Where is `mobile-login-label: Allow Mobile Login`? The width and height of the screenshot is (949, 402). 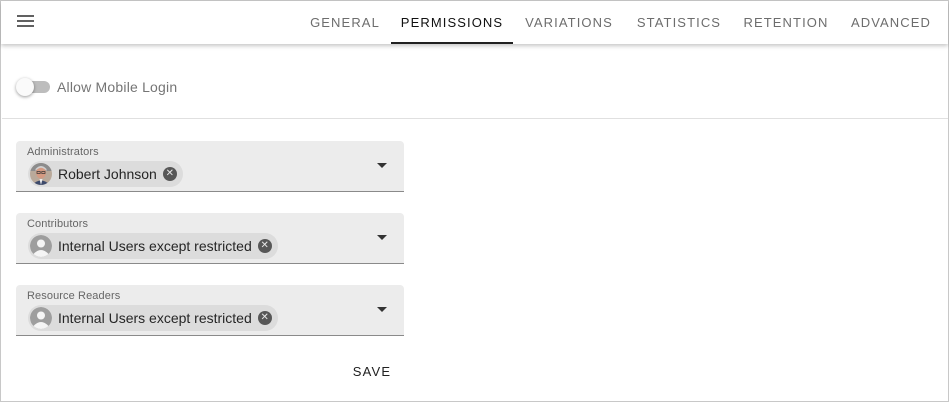
mobile-login-label: Allow Mobile Login is located at coordinates (117, 87).